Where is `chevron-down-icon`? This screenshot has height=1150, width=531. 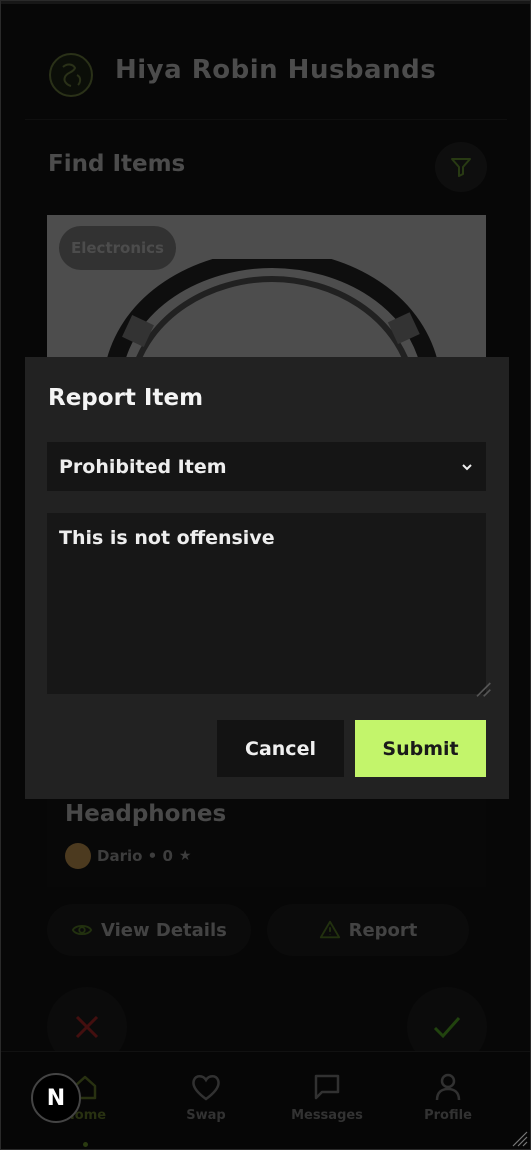 chevron-down-icon is located at coordinates (467, 466).